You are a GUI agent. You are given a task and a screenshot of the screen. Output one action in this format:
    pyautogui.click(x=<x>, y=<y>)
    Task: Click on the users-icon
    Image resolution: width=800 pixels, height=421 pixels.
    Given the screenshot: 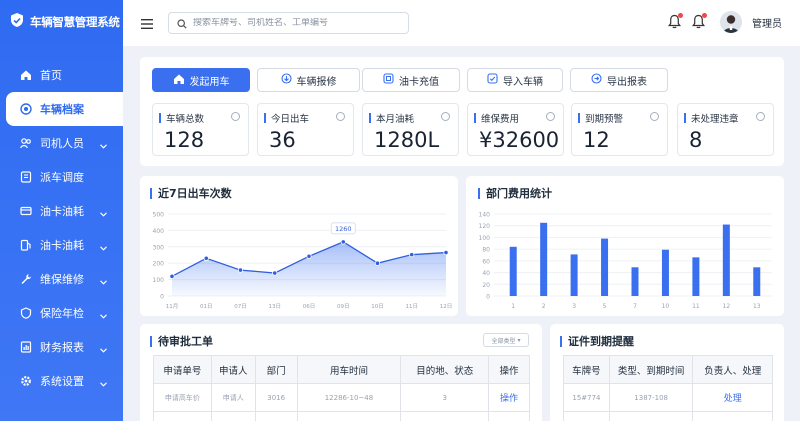 What is the action you would take?
    pyautogui.click(x=25, y=143)
    